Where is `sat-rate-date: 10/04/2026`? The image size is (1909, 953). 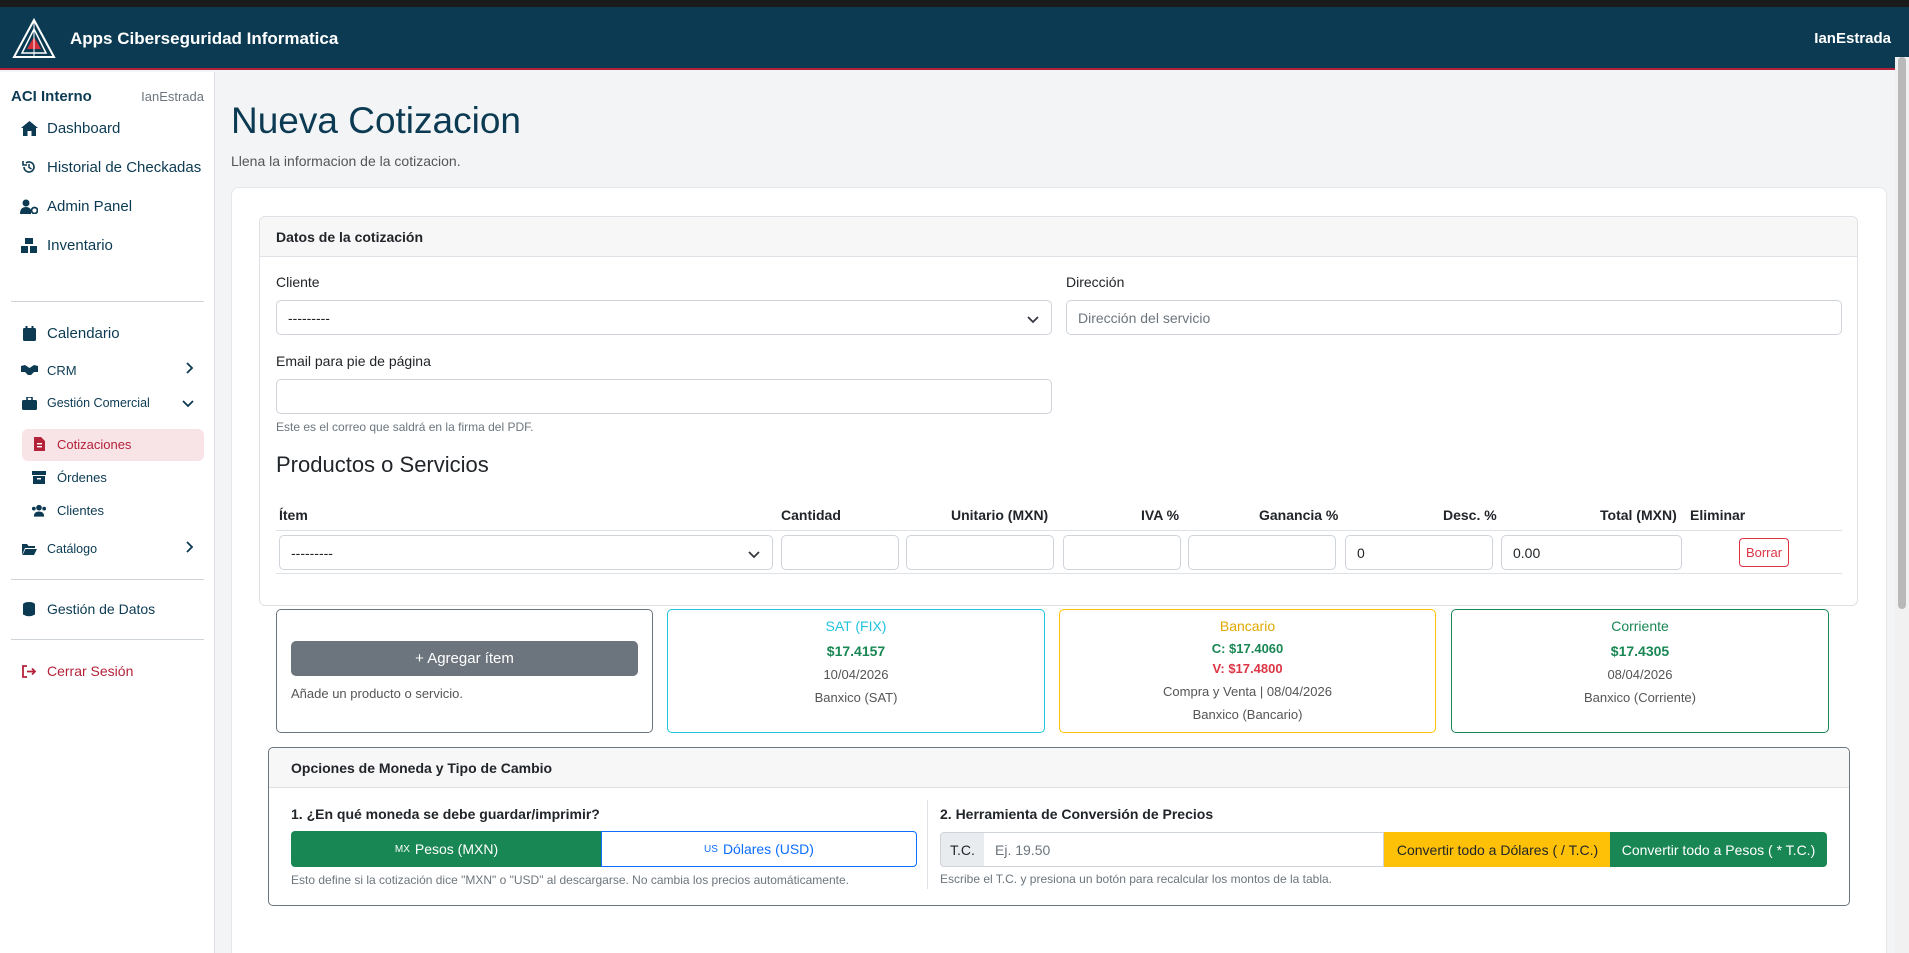
sat-rate-date: 10/04/2026 is located at coordinates (856, 674).